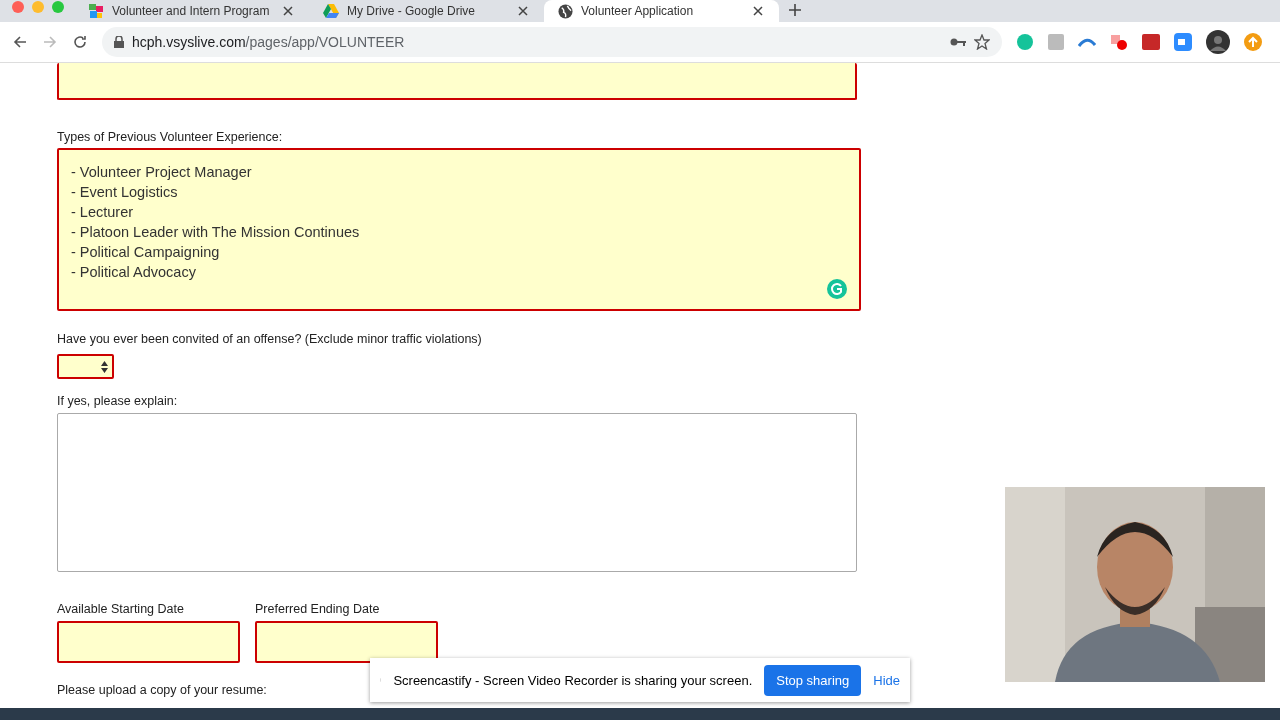 This screenshot has width=1280, height=720. Describe the element at coordinates (96, 11) in the screenshot. I see `app-icon` at that location.